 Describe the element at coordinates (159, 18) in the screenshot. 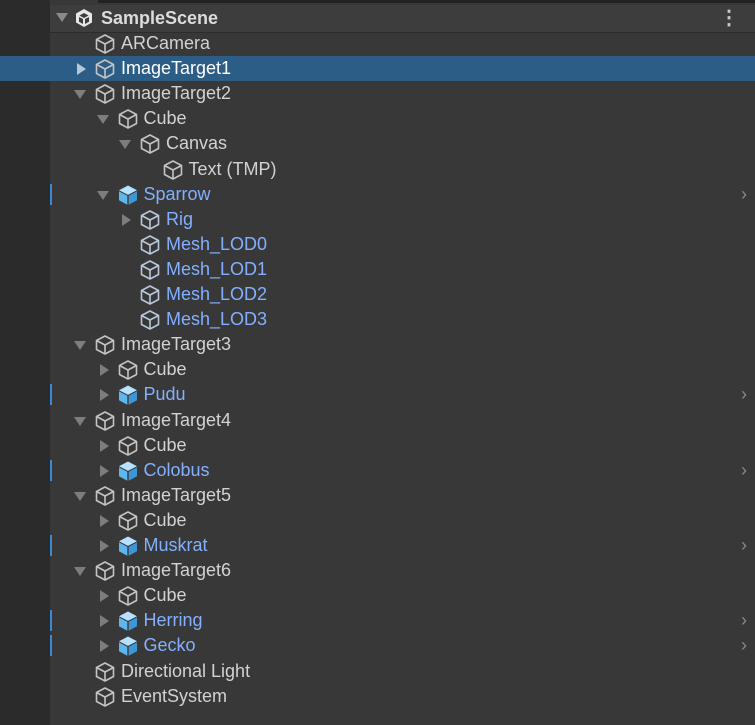

I see `scene-title: SampleScene` at that location.